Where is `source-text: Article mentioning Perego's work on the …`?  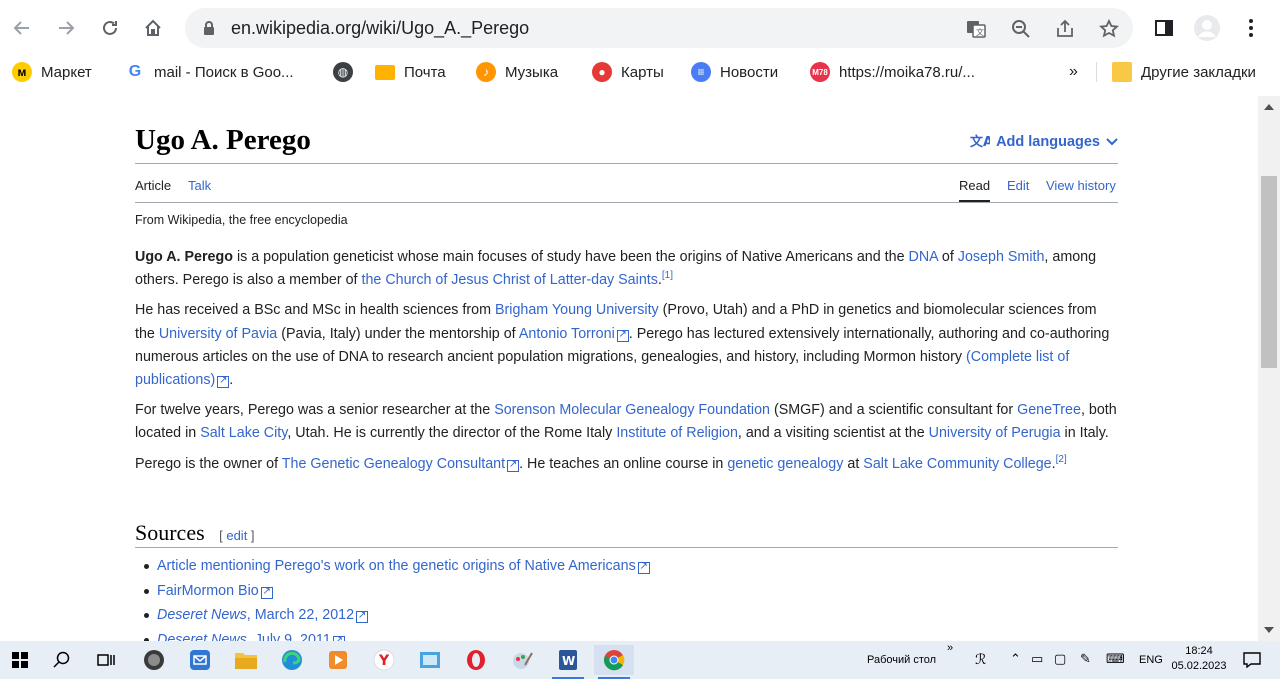 source-text: Article mentioning Perego's work on the … is located at coordinates (396, 566).